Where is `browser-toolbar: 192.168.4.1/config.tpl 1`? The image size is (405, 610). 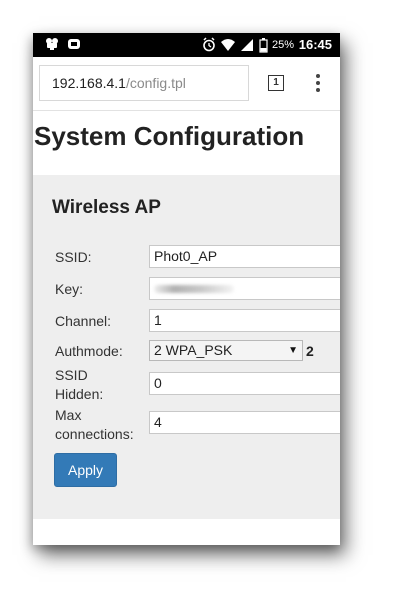
browser-toolbar: 192.168.4.1/config.tpl 1 is located at coordinates (186, 84).